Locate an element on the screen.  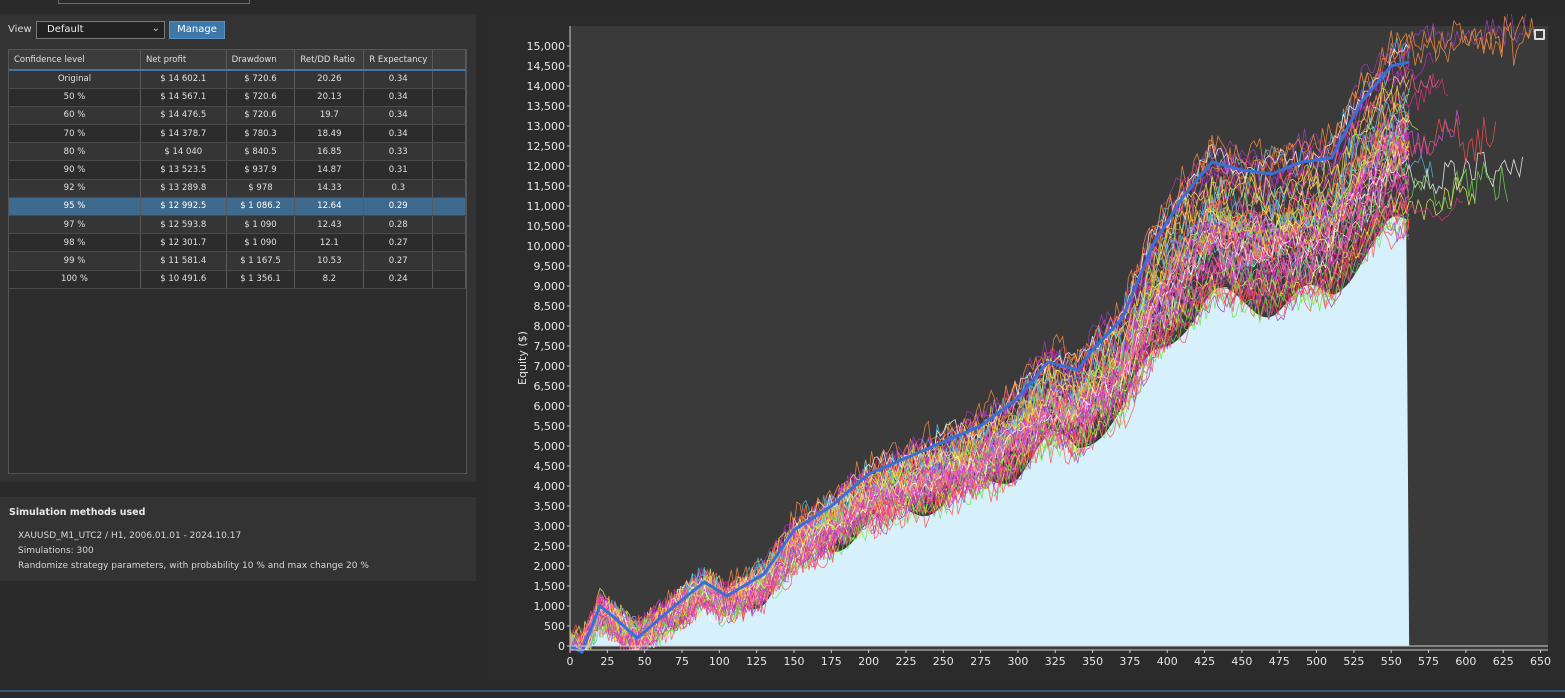
x-tick-label: 600 is located at coordinates (1465, 661).